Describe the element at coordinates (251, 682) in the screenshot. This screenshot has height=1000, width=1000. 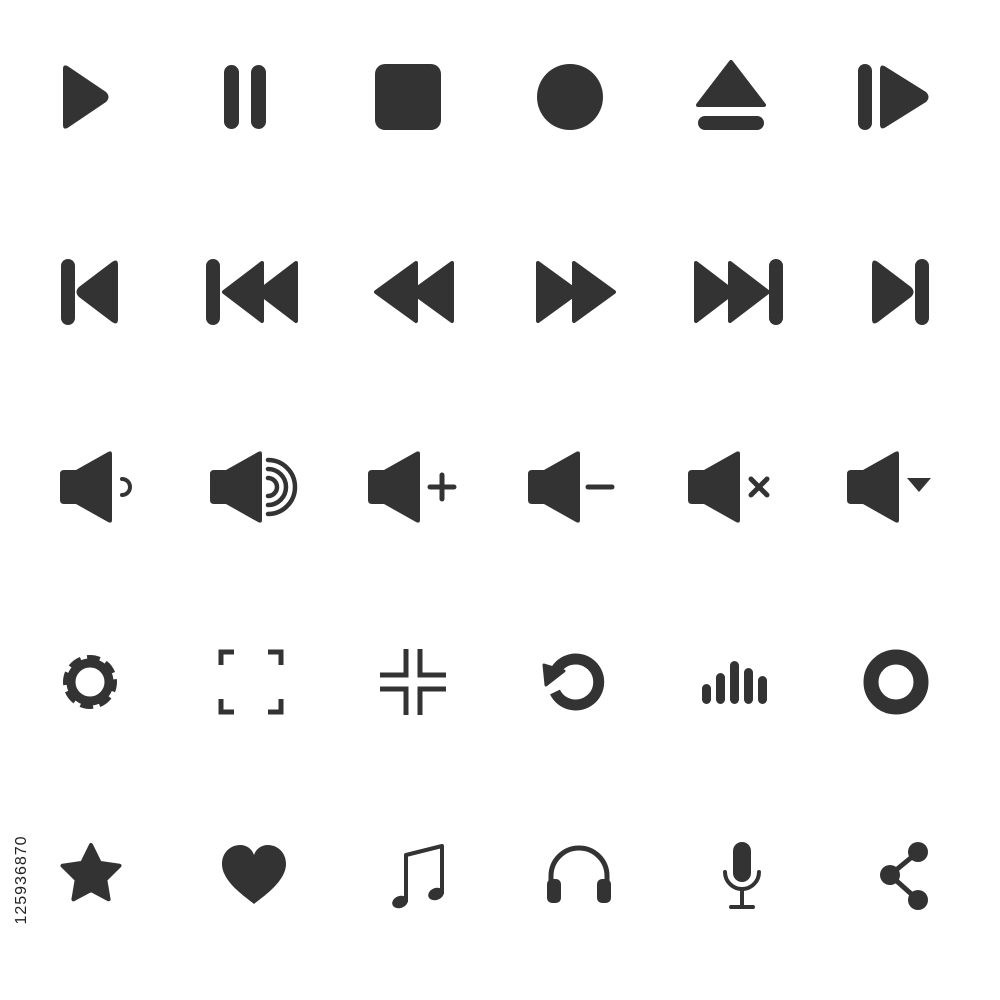
I see `fullscreen-enter-icon` at that location.